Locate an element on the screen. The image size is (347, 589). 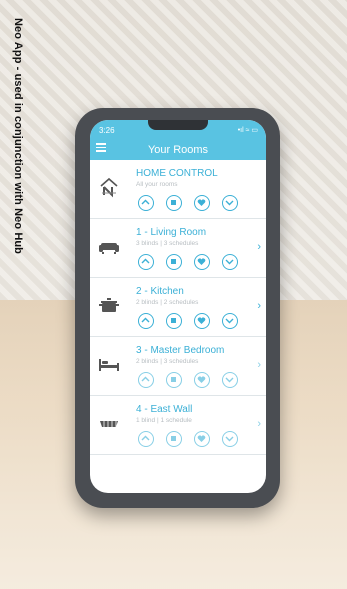
bed-icon is located at coordinates (109, 365).